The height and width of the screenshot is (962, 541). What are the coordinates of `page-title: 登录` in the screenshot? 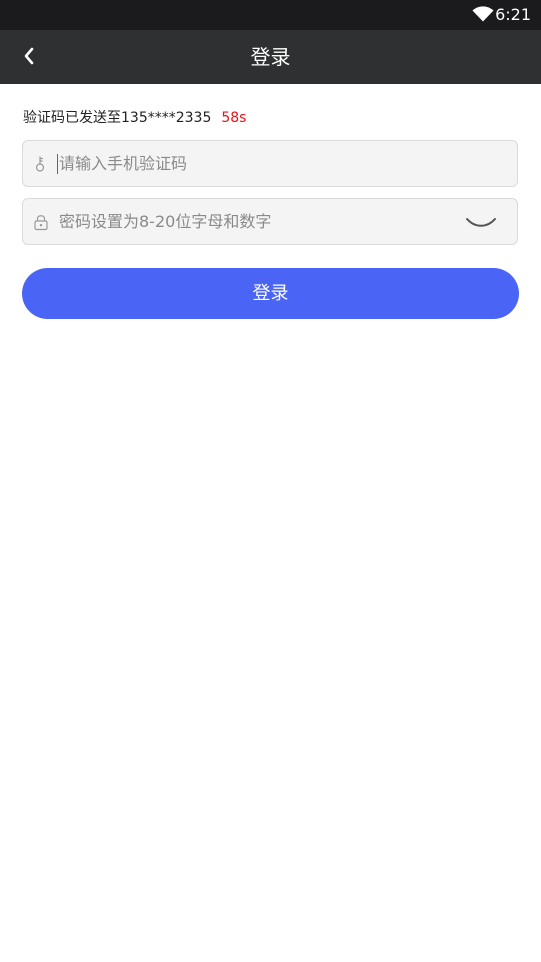 It's located at (270, 57).